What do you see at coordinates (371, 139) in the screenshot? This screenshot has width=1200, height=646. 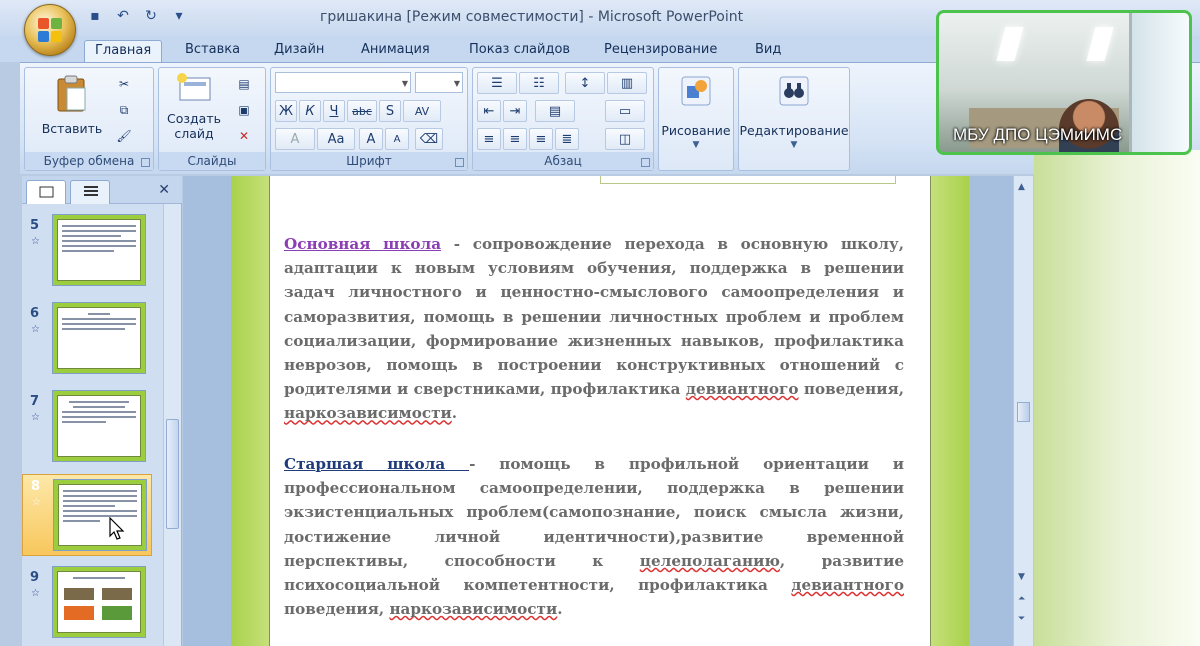 I see `grow-font-button: A` at bounding box center [371, 139].